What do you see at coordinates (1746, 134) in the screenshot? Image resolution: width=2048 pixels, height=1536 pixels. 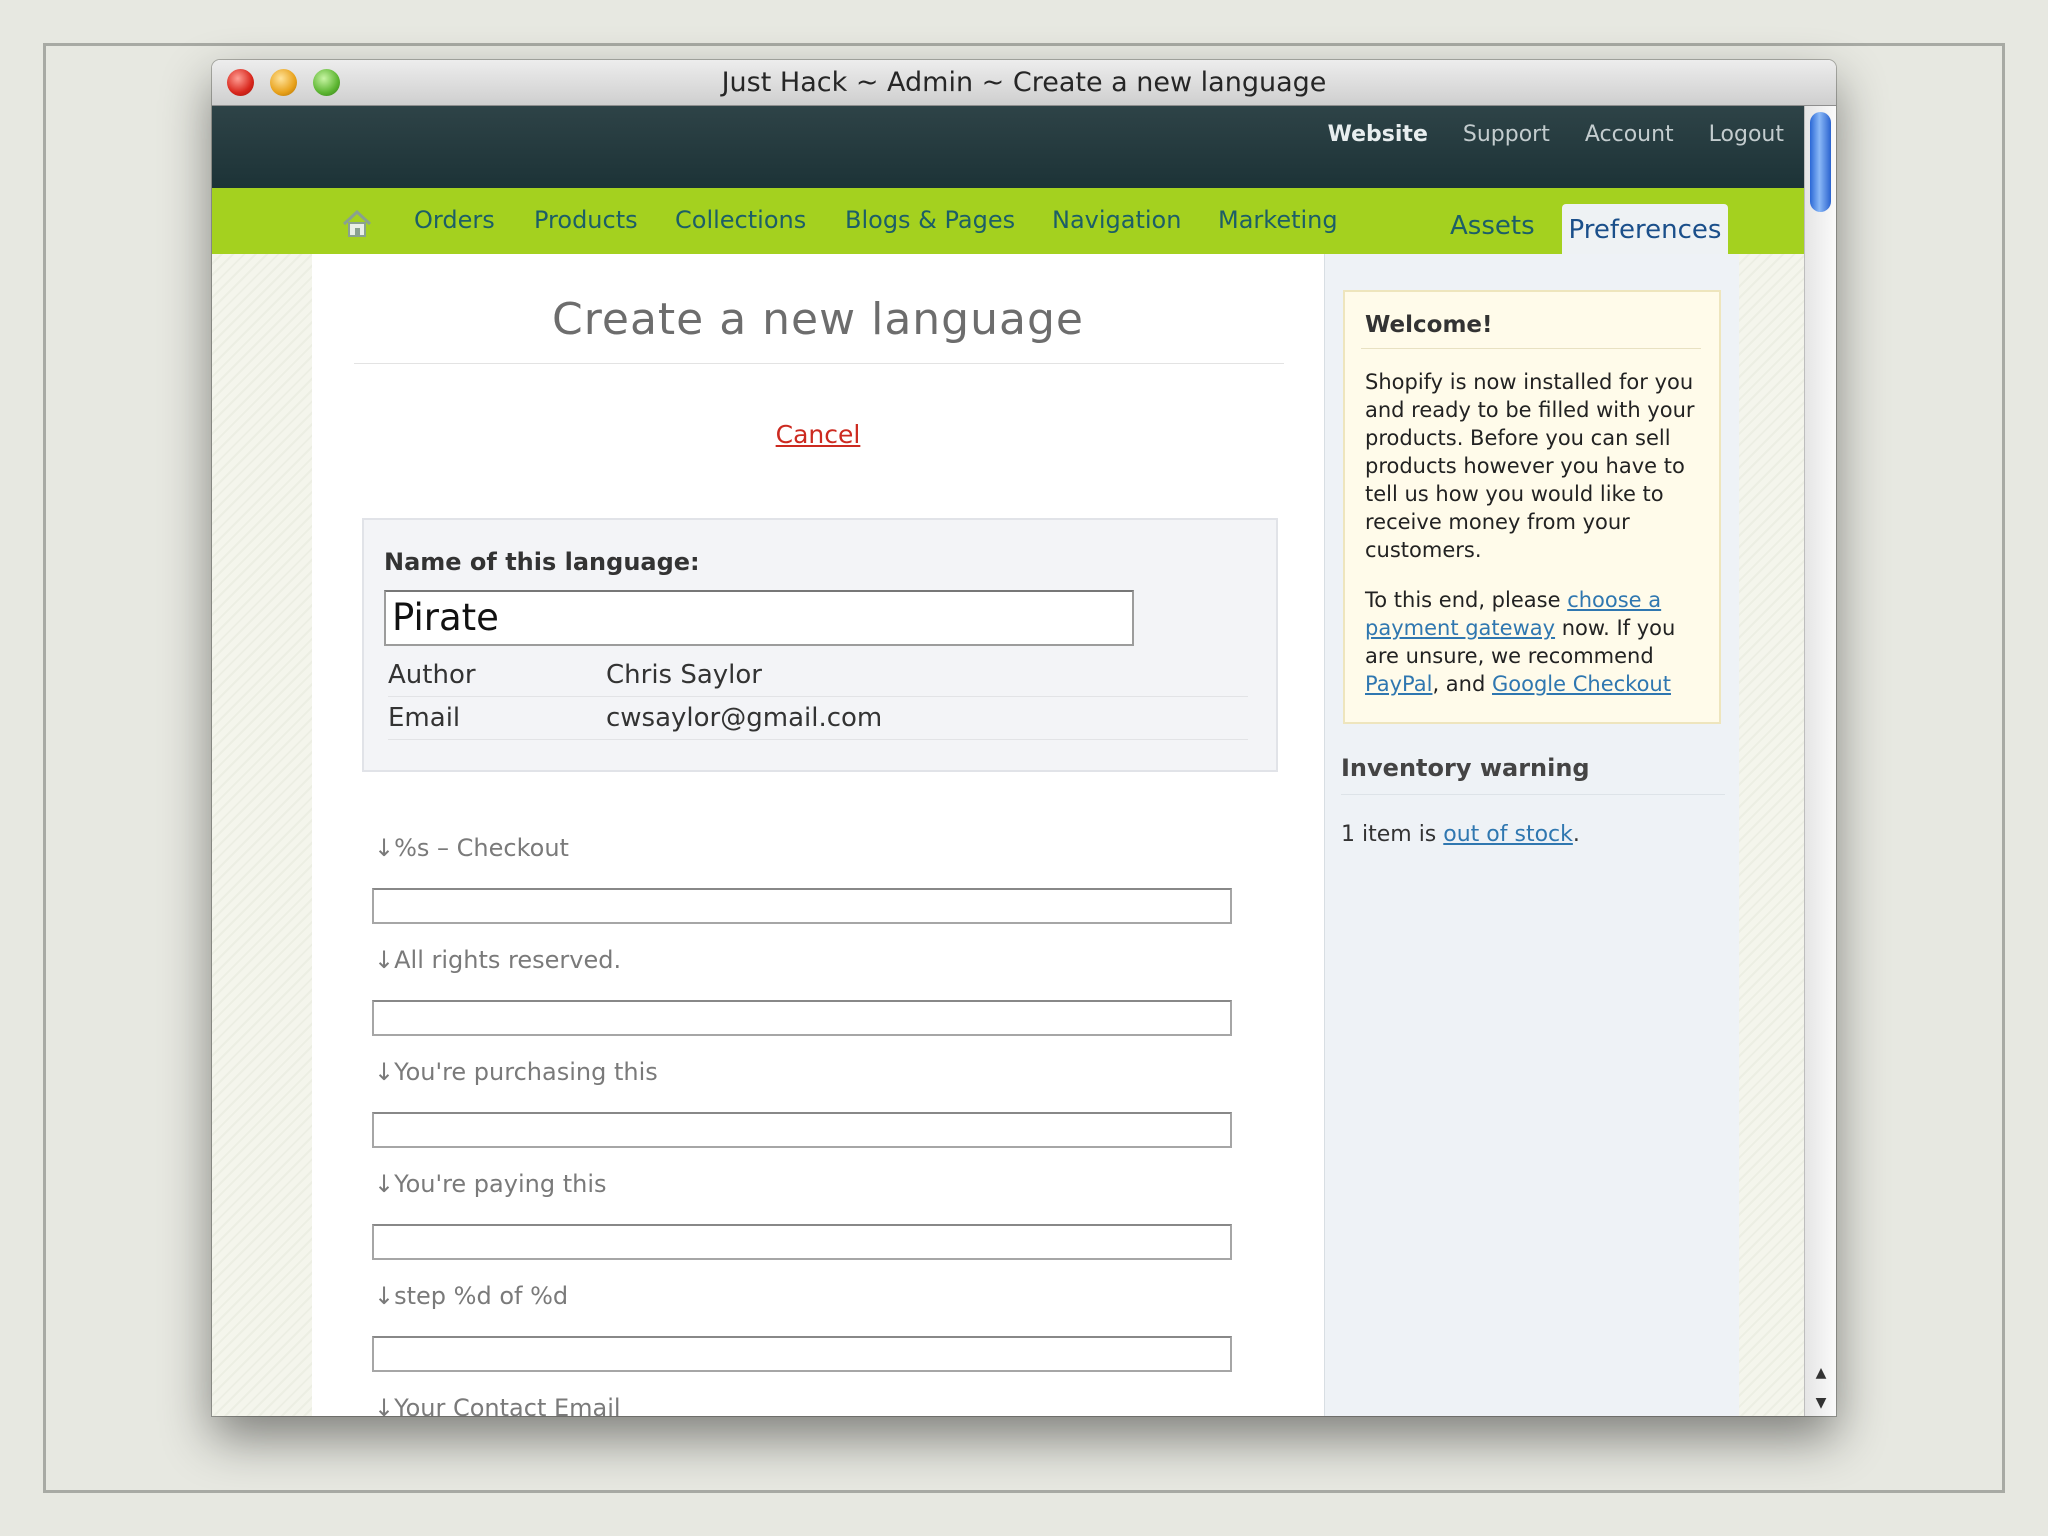 I see `logout-link: Logout` at bounding box center [1746, 134].